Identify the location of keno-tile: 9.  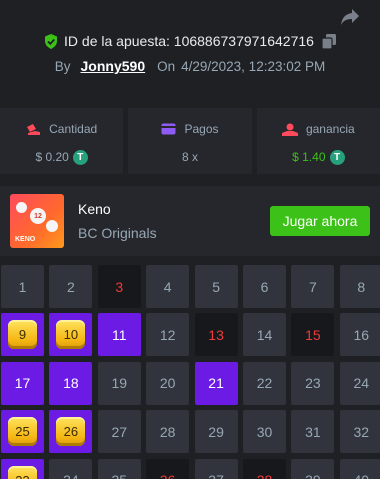
(22, 335).